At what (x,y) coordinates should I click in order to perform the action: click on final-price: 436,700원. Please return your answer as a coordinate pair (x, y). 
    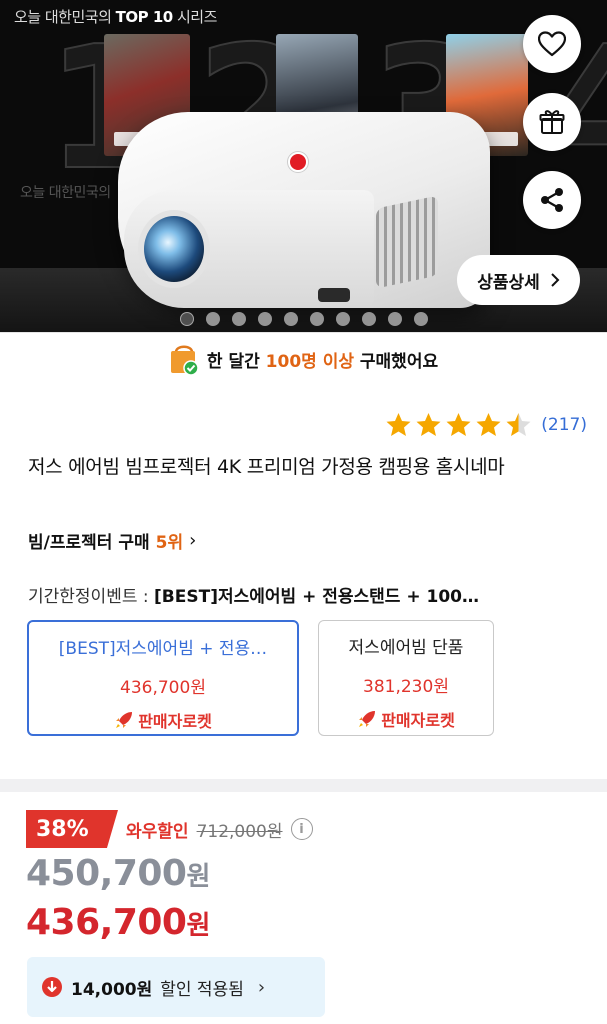
    Looking at the image, I should click on (118, 922).